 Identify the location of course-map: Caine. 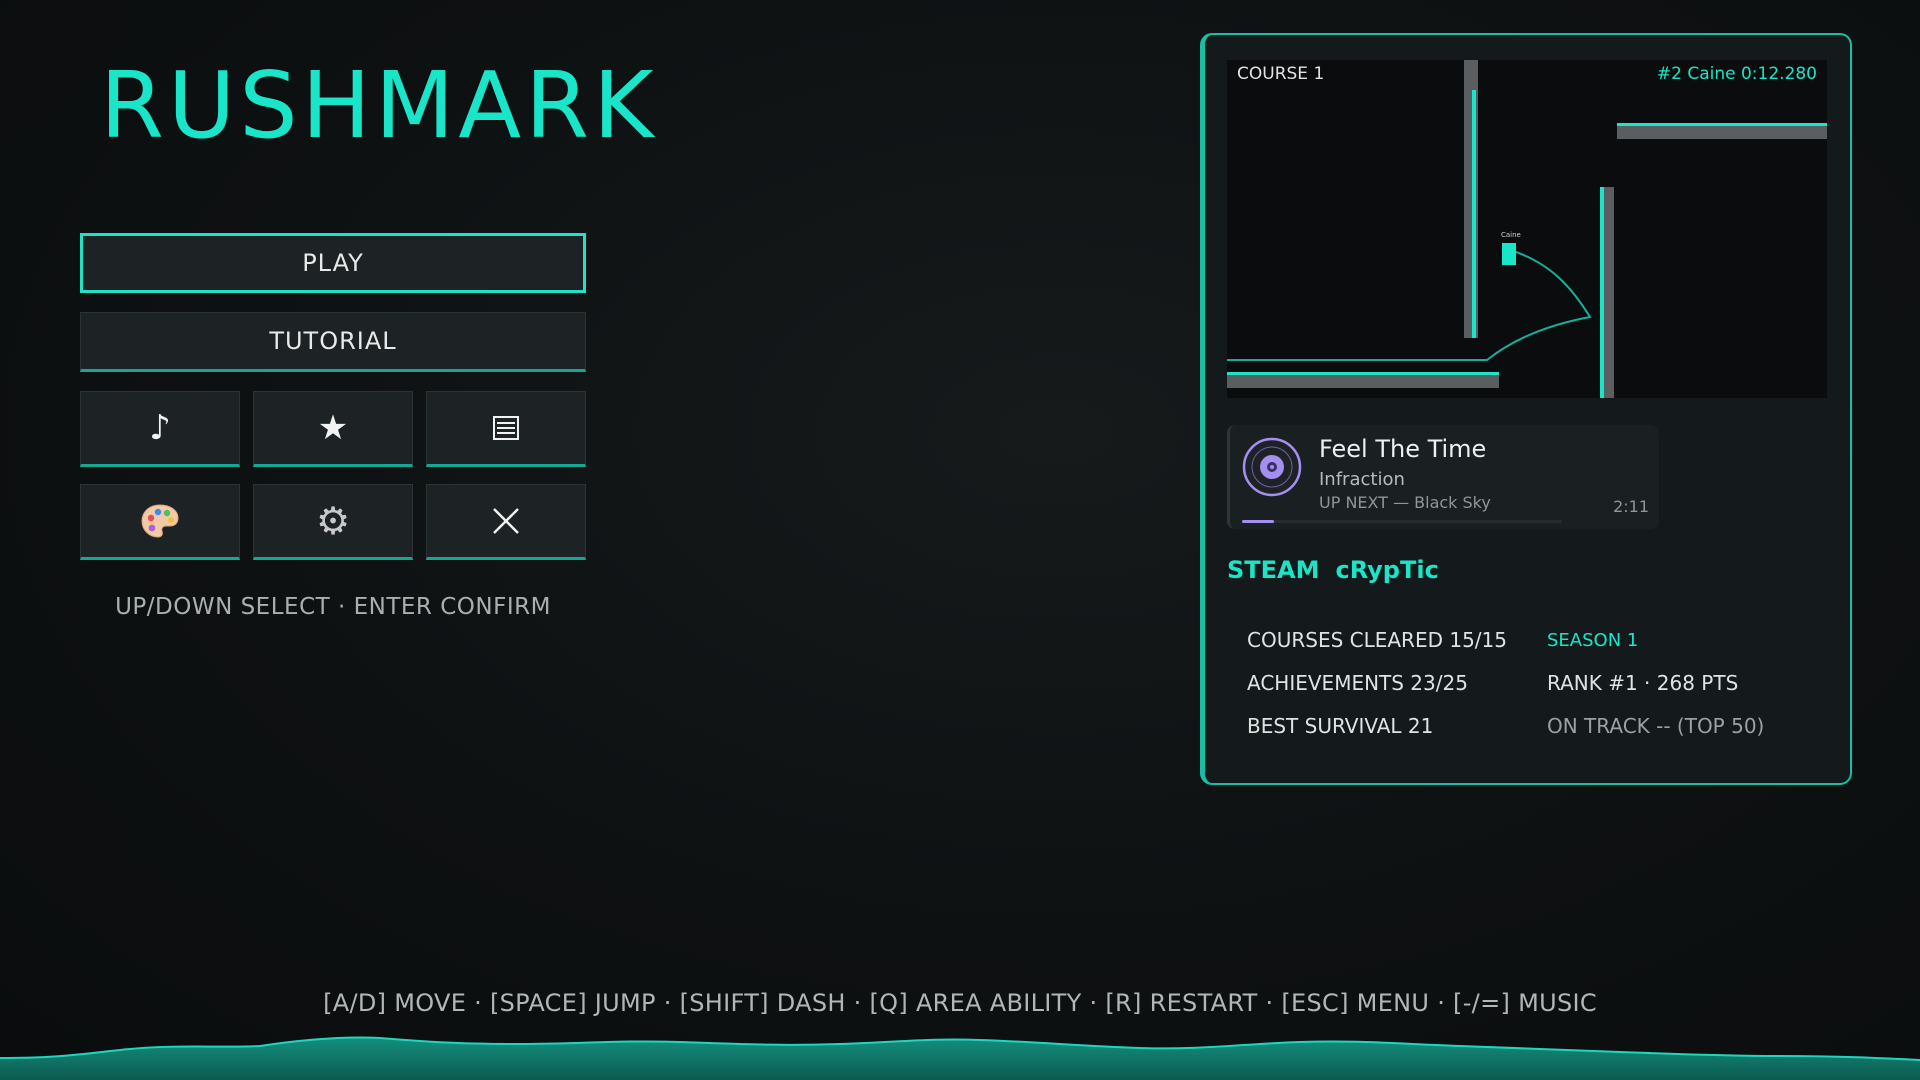
(1527, 229).